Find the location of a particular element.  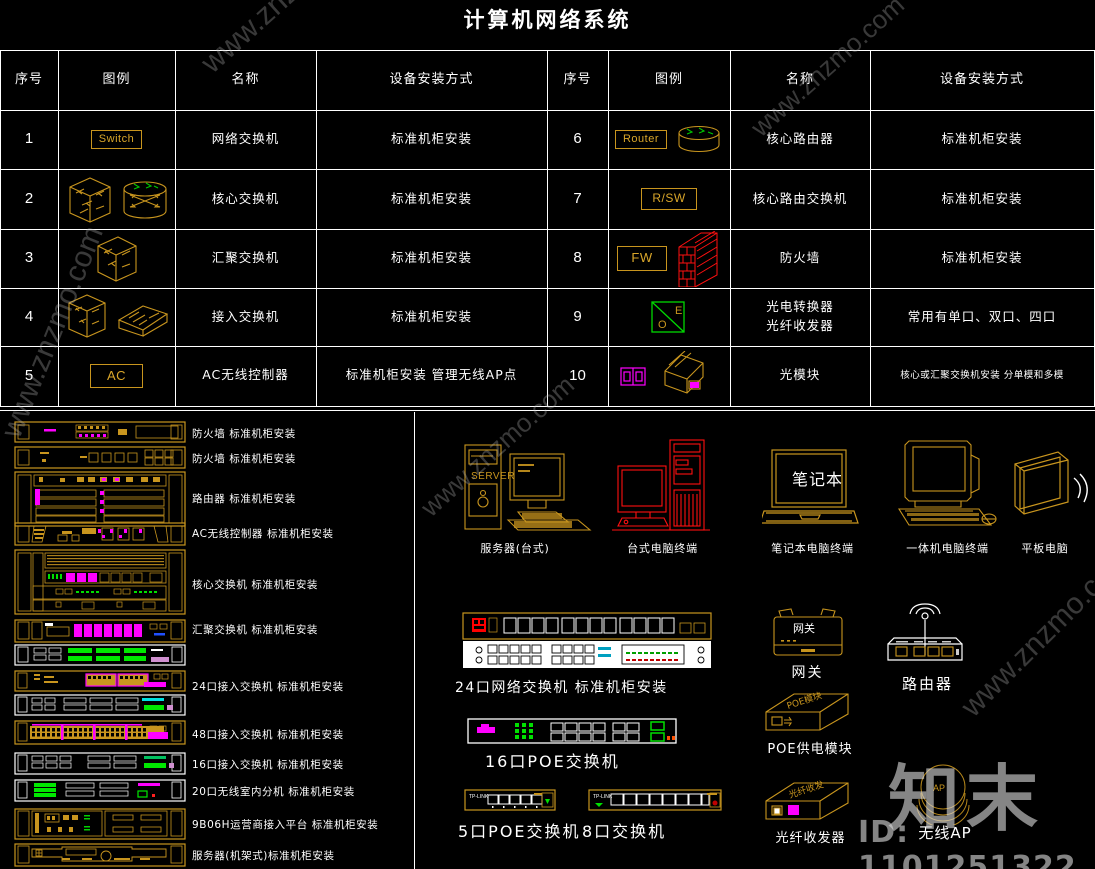

rack-device-platform is located at coordinates (100, 824).